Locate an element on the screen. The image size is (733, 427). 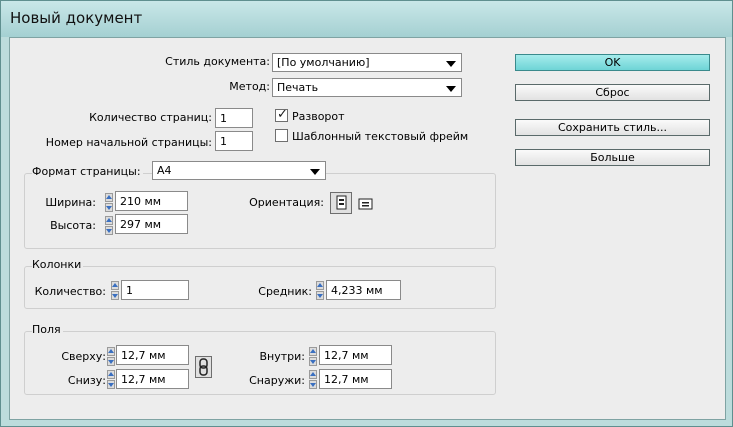
margin-outside-input: 12,7 мм is located at coordinates (355, 379).